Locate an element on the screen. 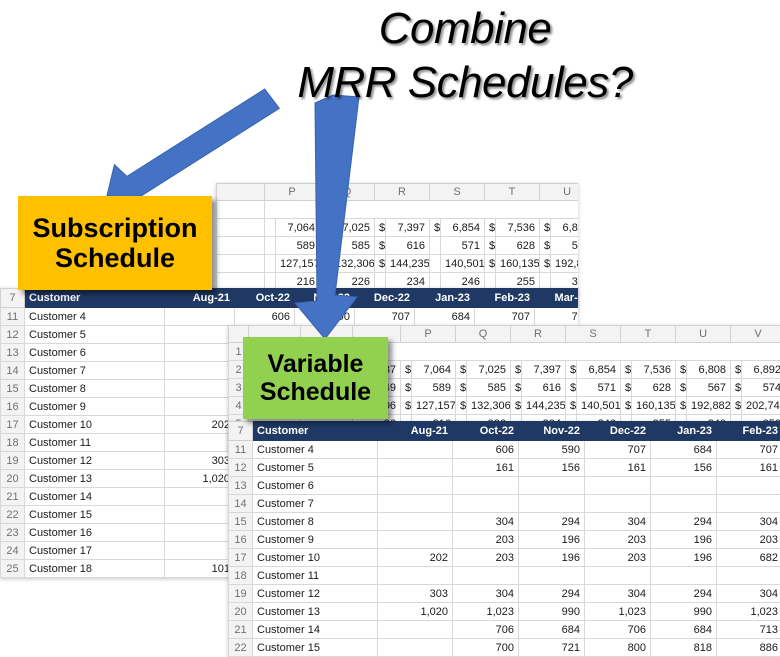 This screenshot has width=780, height=657. customer-name-cell: Customer 10 is located at coordinates (95, 425).